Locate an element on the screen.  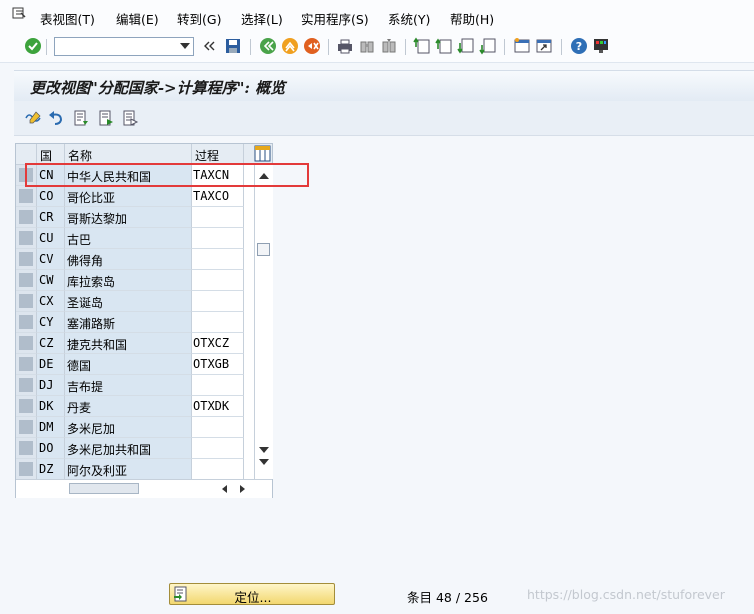
vertical-scrollbar is located at coordinates (263, 322).